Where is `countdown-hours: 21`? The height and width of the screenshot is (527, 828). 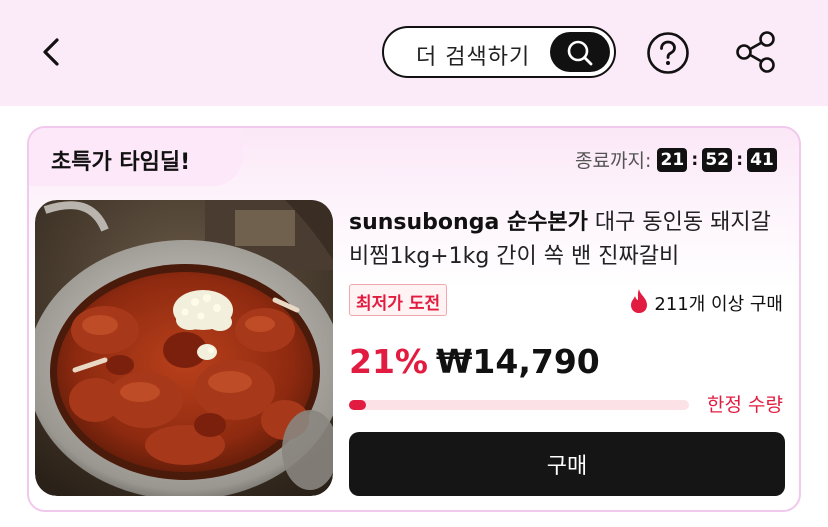 countdown-hours: 21 is located at coordinates (672, 159).